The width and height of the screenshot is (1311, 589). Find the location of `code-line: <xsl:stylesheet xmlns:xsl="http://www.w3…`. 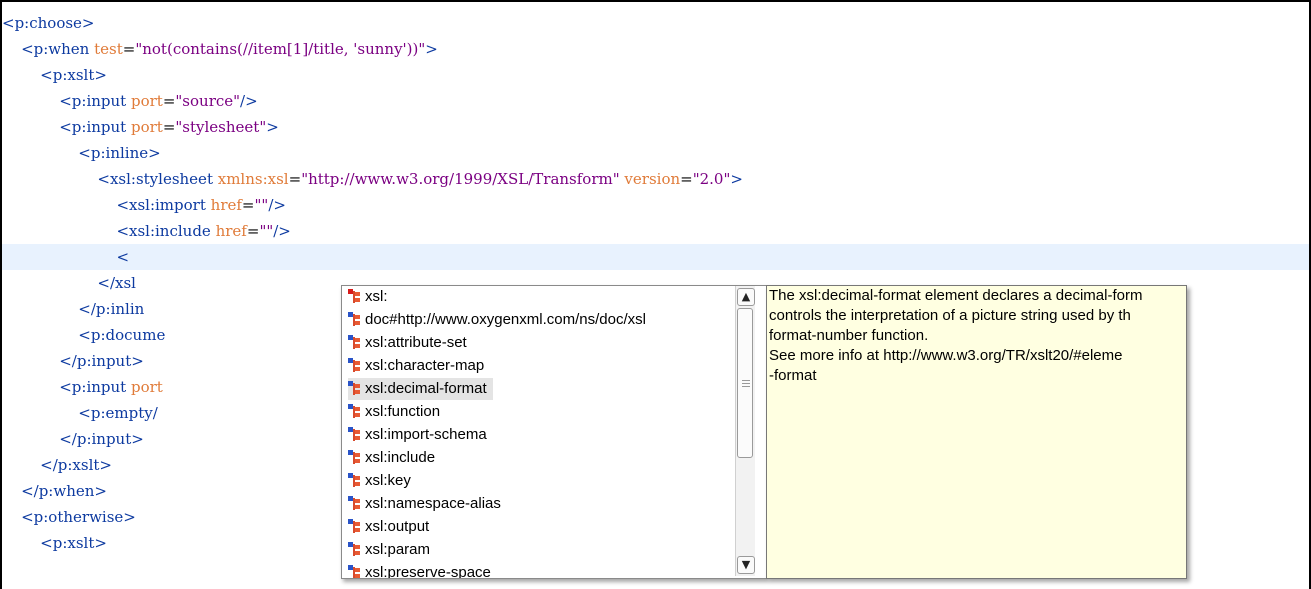

code-line: <xsl:stylesheet xmlns:xsl="http://www.w3… is located at coordinates (655, 179).